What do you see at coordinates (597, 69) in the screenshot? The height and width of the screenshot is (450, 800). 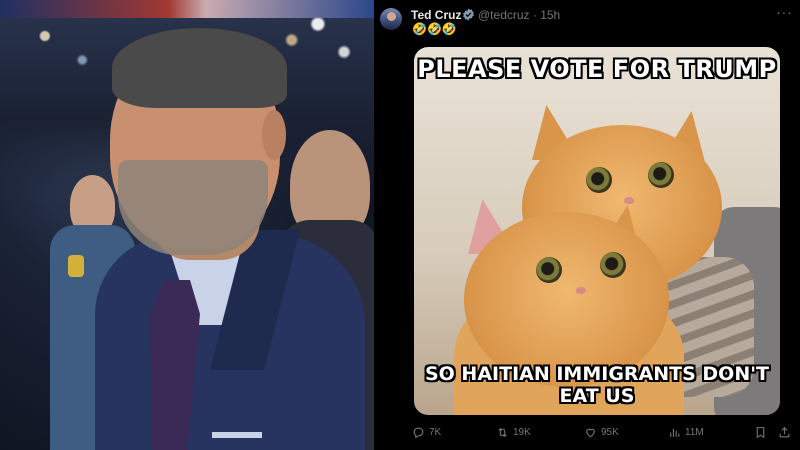 I see `meme-top-caption: PLEASE VOTE FOR TRUMP` at bounding box center [597, 69].